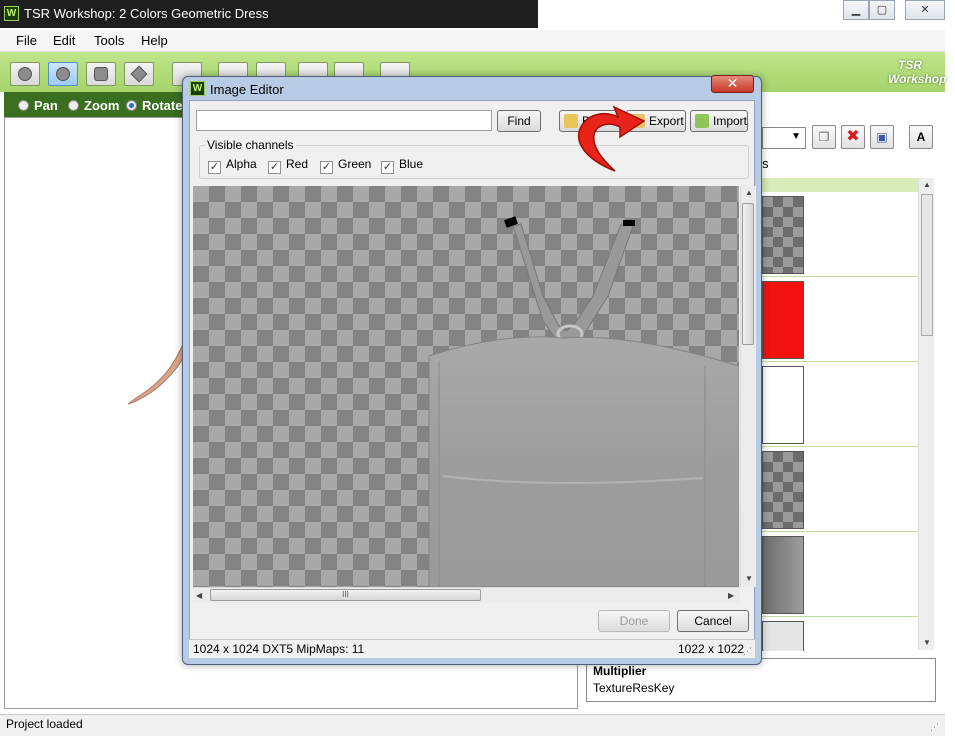 The width and height of the screenshot is (955, 740). Describe the element at coordinates (730, 121) in the screenshot. I see `import-label: Import` at that location.